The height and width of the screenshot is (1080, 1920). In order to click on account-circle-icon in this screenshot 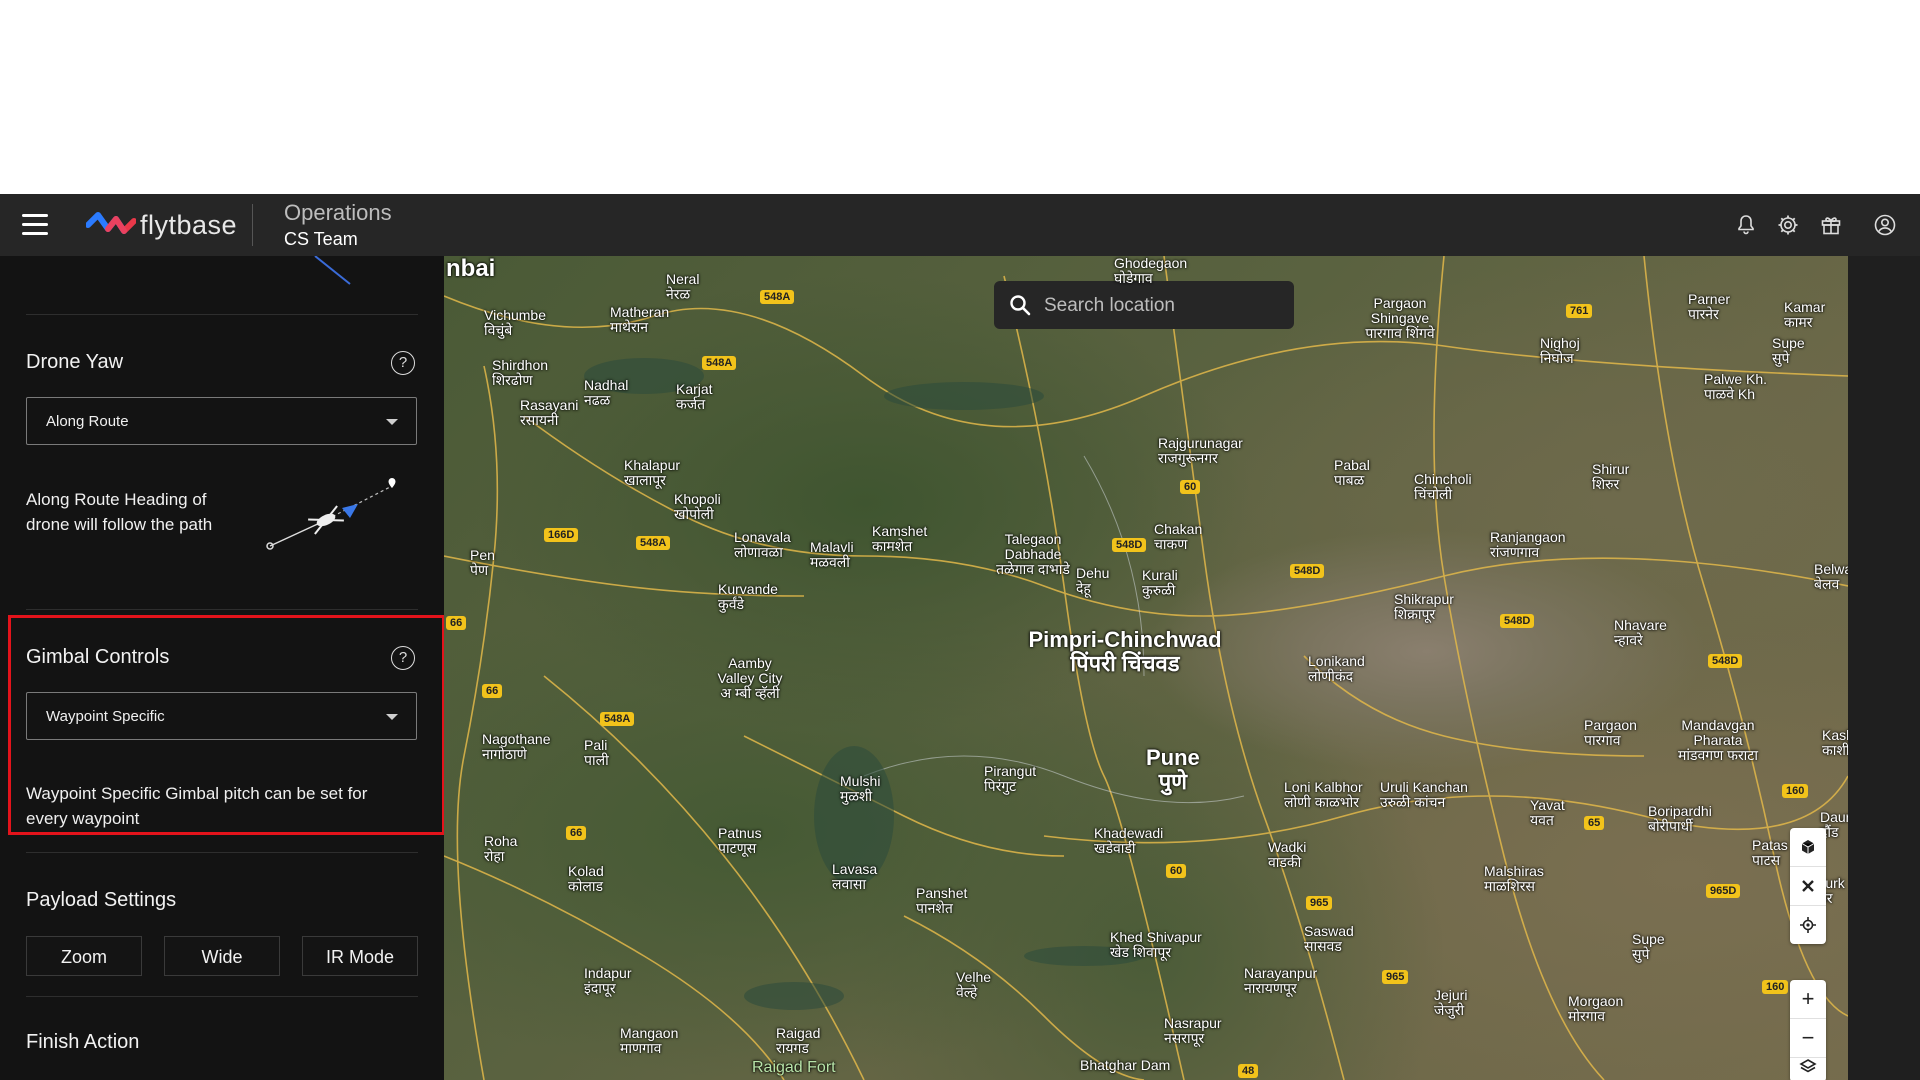, I will do `click(1885, 225)`.